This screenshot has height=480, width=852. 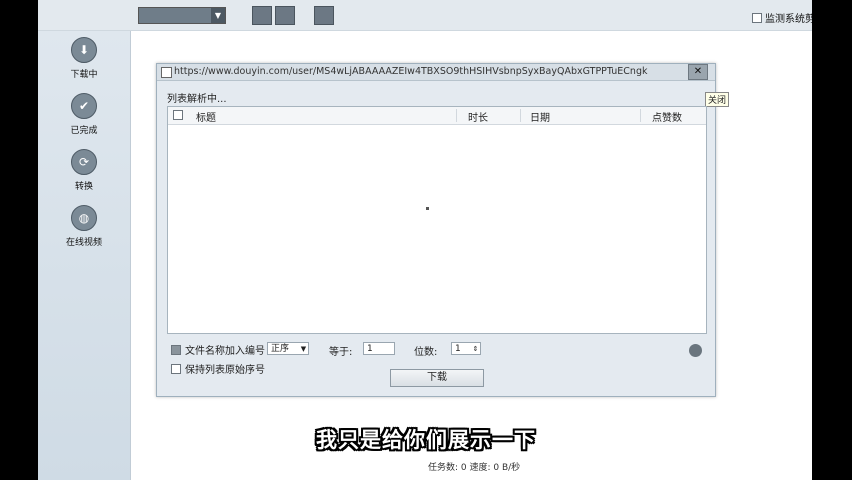 What do you see at coordinates (426, 352) in the screenshot?
I see `digits-label: 位数:` at bounding box center [426, 352].